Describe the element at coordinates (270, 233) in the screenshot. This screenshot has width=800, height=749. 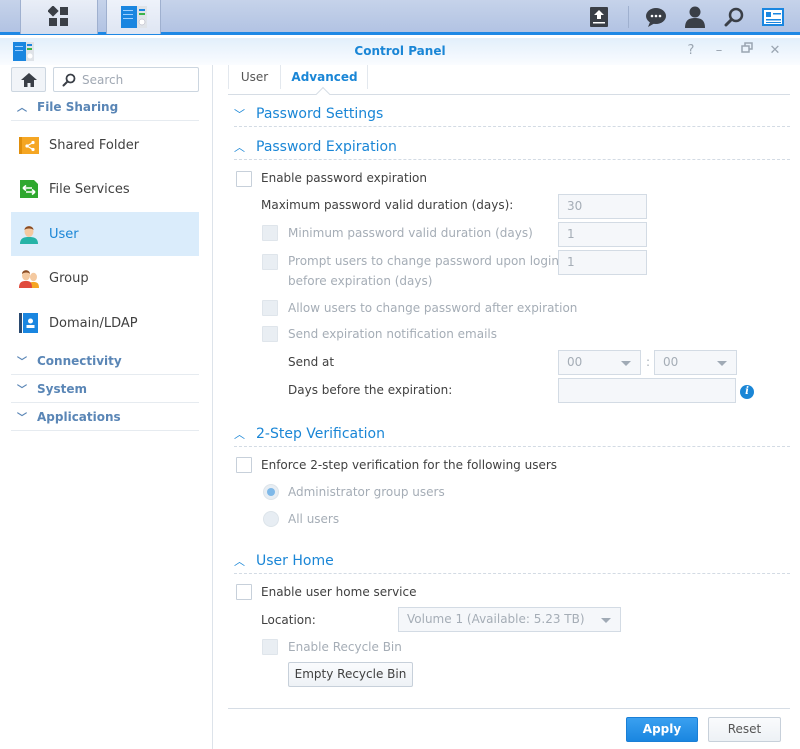
I see `min-duration-checkbox` at that location.